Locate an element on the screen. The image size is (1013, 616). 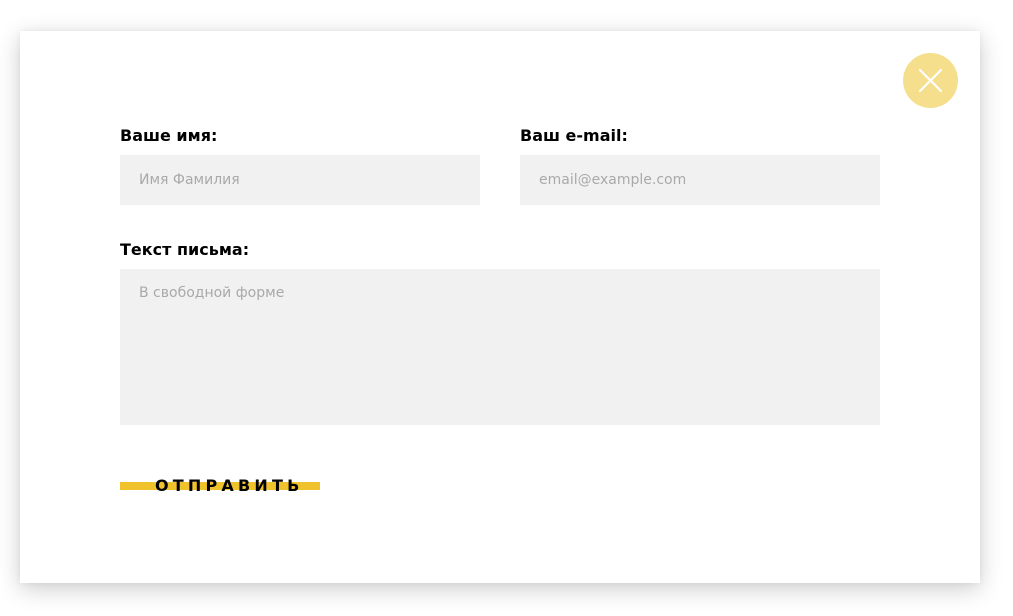
submit-label: ОТПРАВИТЬ is located at coordinates (229, 485).